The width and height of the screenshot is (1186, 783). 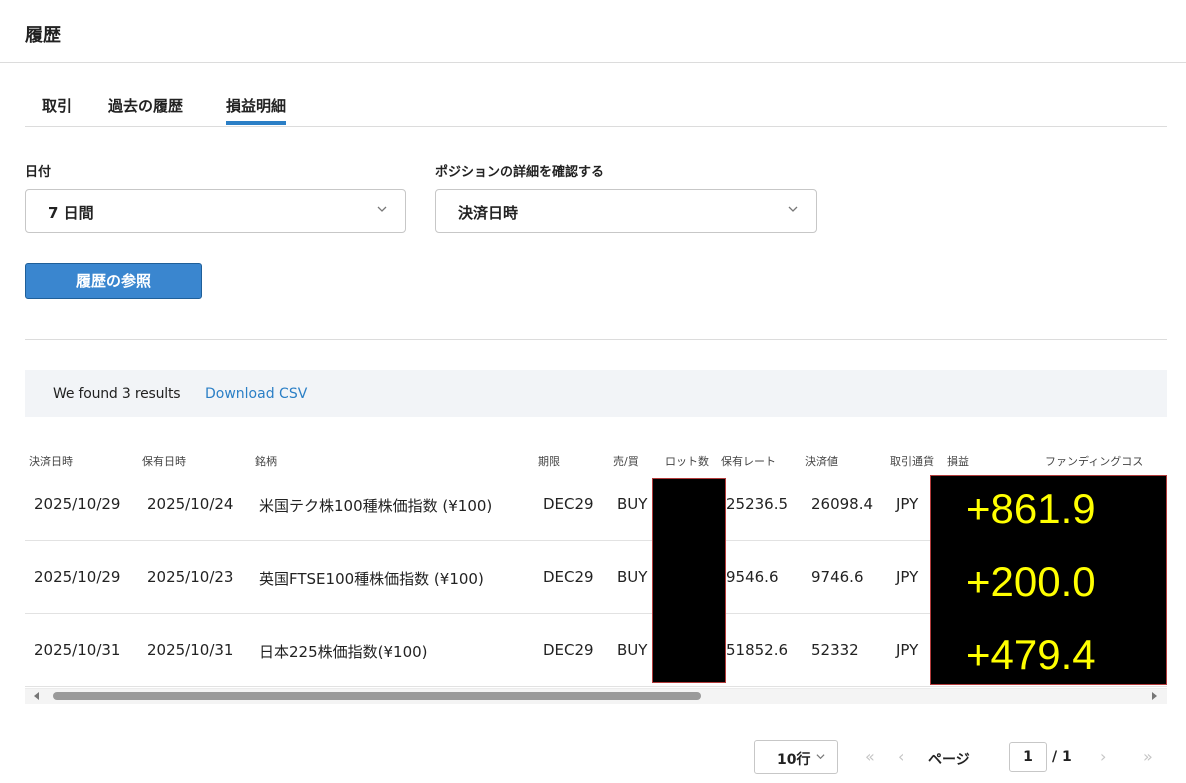 I want to click on cell-close-date: 2025/10/31, so click(x=77, y=650).